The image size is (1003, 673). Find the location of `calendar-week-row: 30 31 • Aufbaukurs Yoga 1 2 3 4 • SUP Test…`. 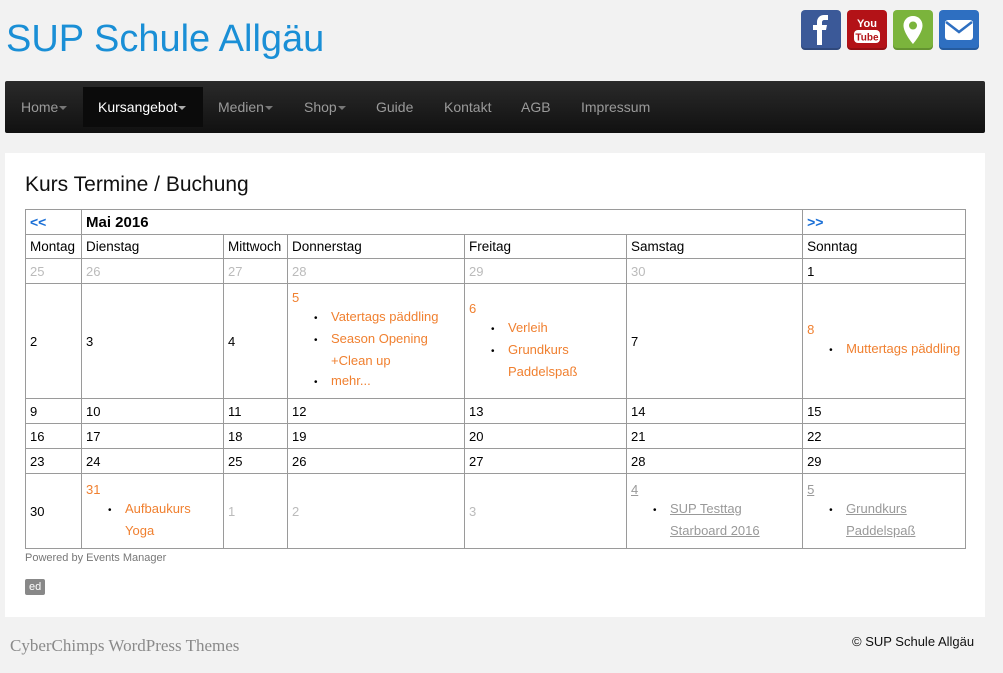

calendar-week-row: 30 31 • Aufbaukurs Yoga 1 2 3 4 • SUP Test… is located at coordinates (496, 511).